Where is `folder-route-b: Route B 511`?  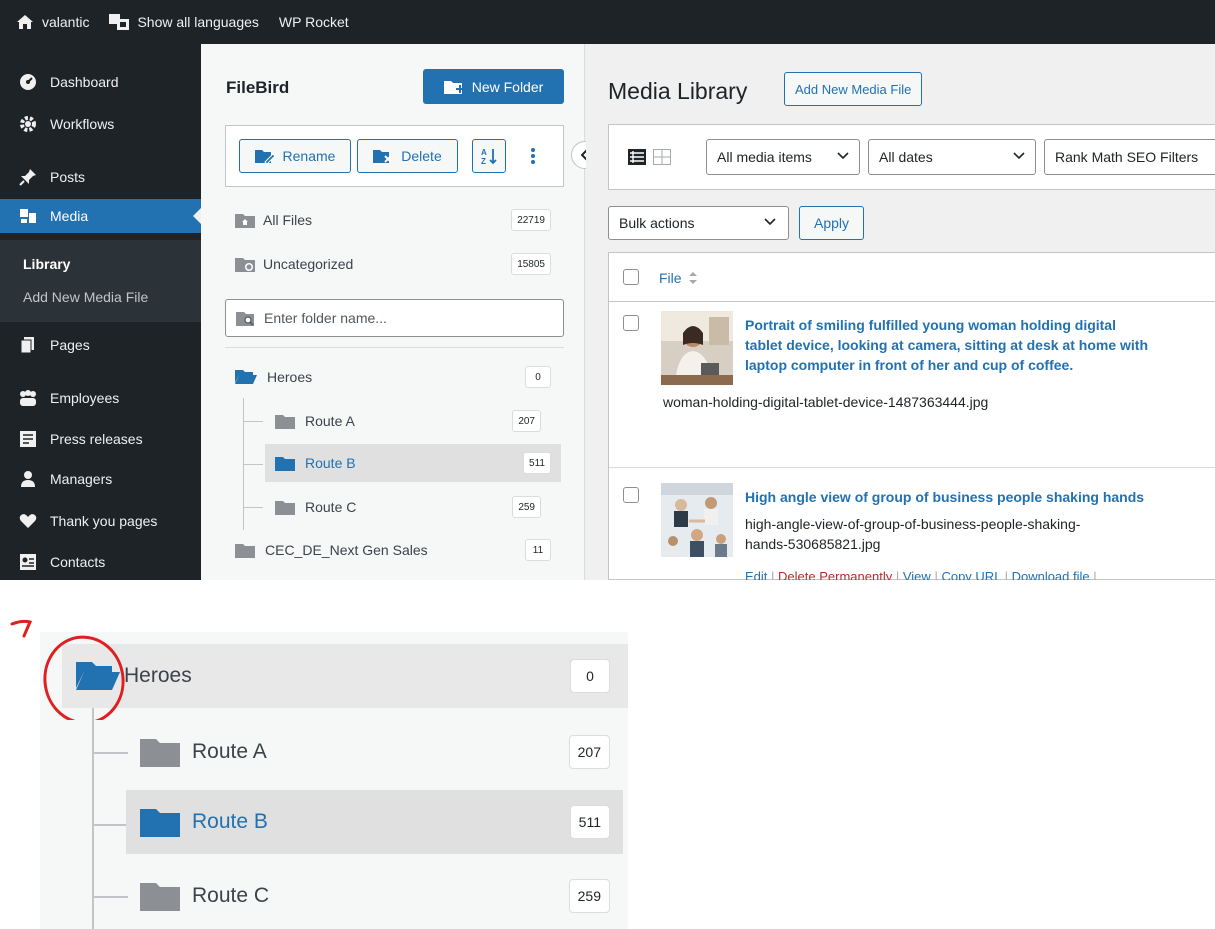 folder-route-b: Route B 511 is located at coordinates (413, 463).